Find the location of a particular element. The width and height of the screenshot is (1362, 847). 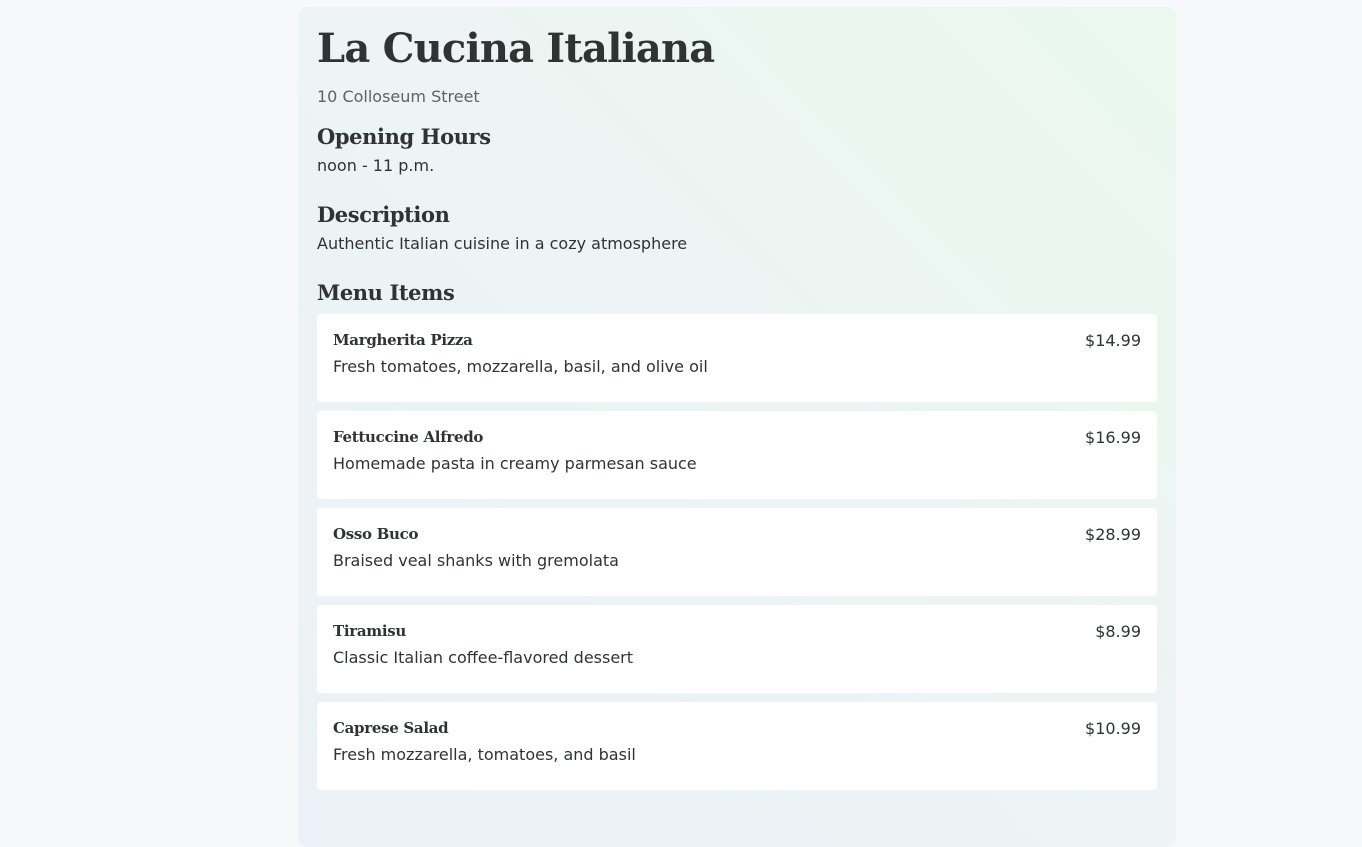

opening-hours-heading: Opening Hours is located at coordinates (404, 136).